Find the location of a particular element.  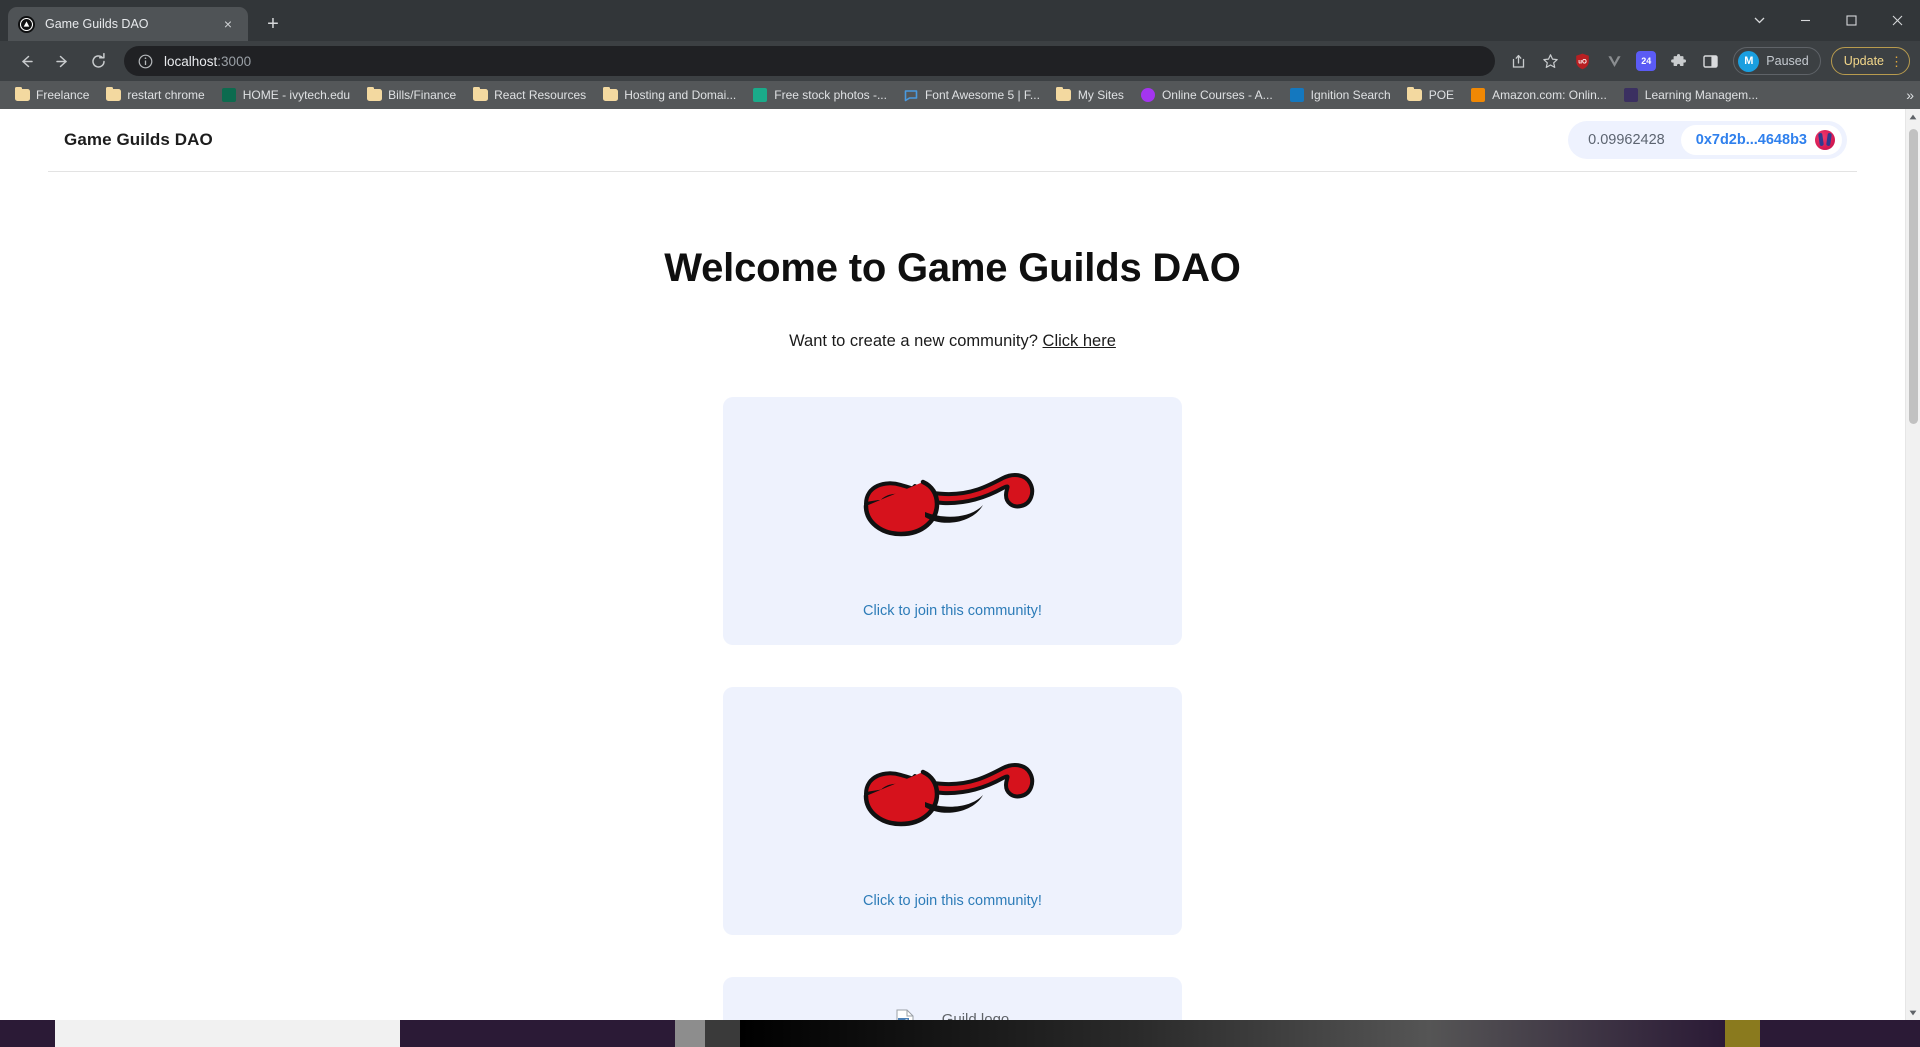

bookmark-item: Ignition Search is located at coordinates (1340, 95).